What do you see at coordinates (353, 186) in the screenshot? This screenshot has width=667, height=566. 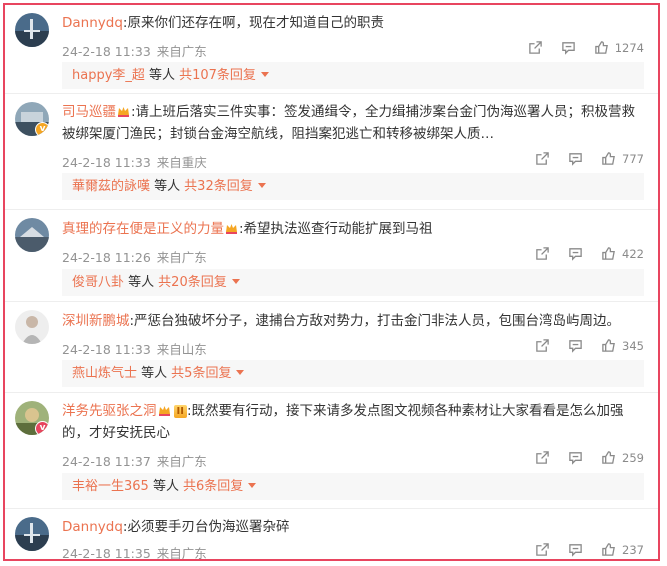 I see `reply-summary: 華爾茲的詠嘆 等人 共32条回复` at bounding box center [353, 186].